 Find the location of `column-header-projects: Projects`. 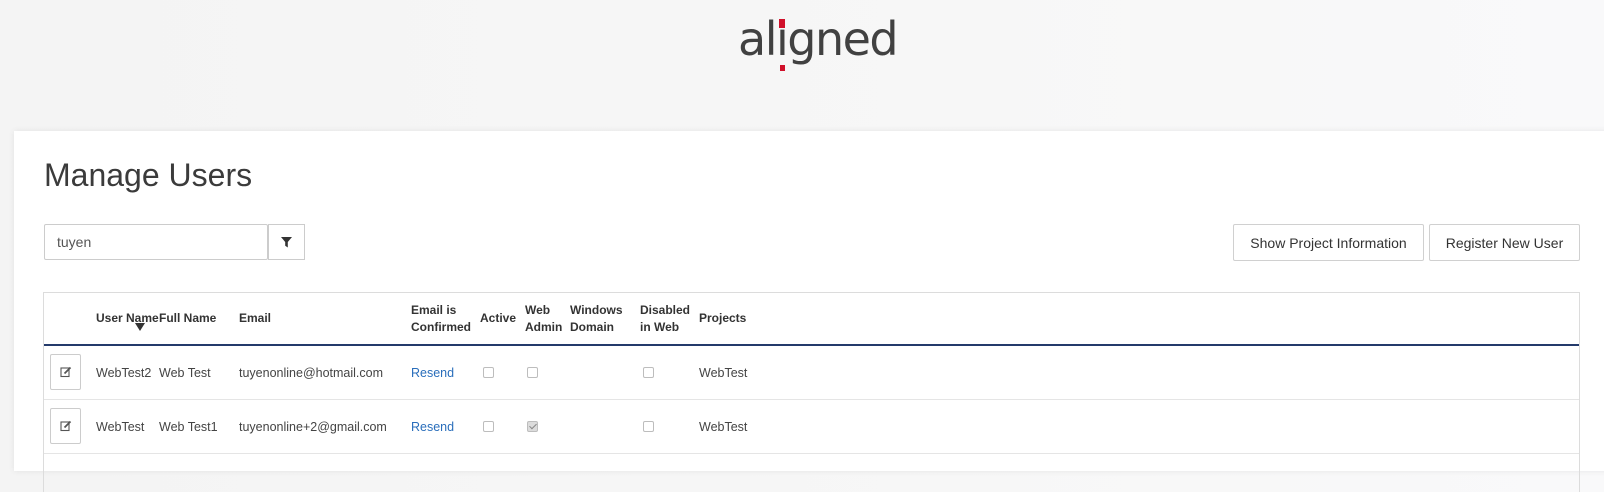

column-header-projects: Projects is located at coordinates (734, 318).